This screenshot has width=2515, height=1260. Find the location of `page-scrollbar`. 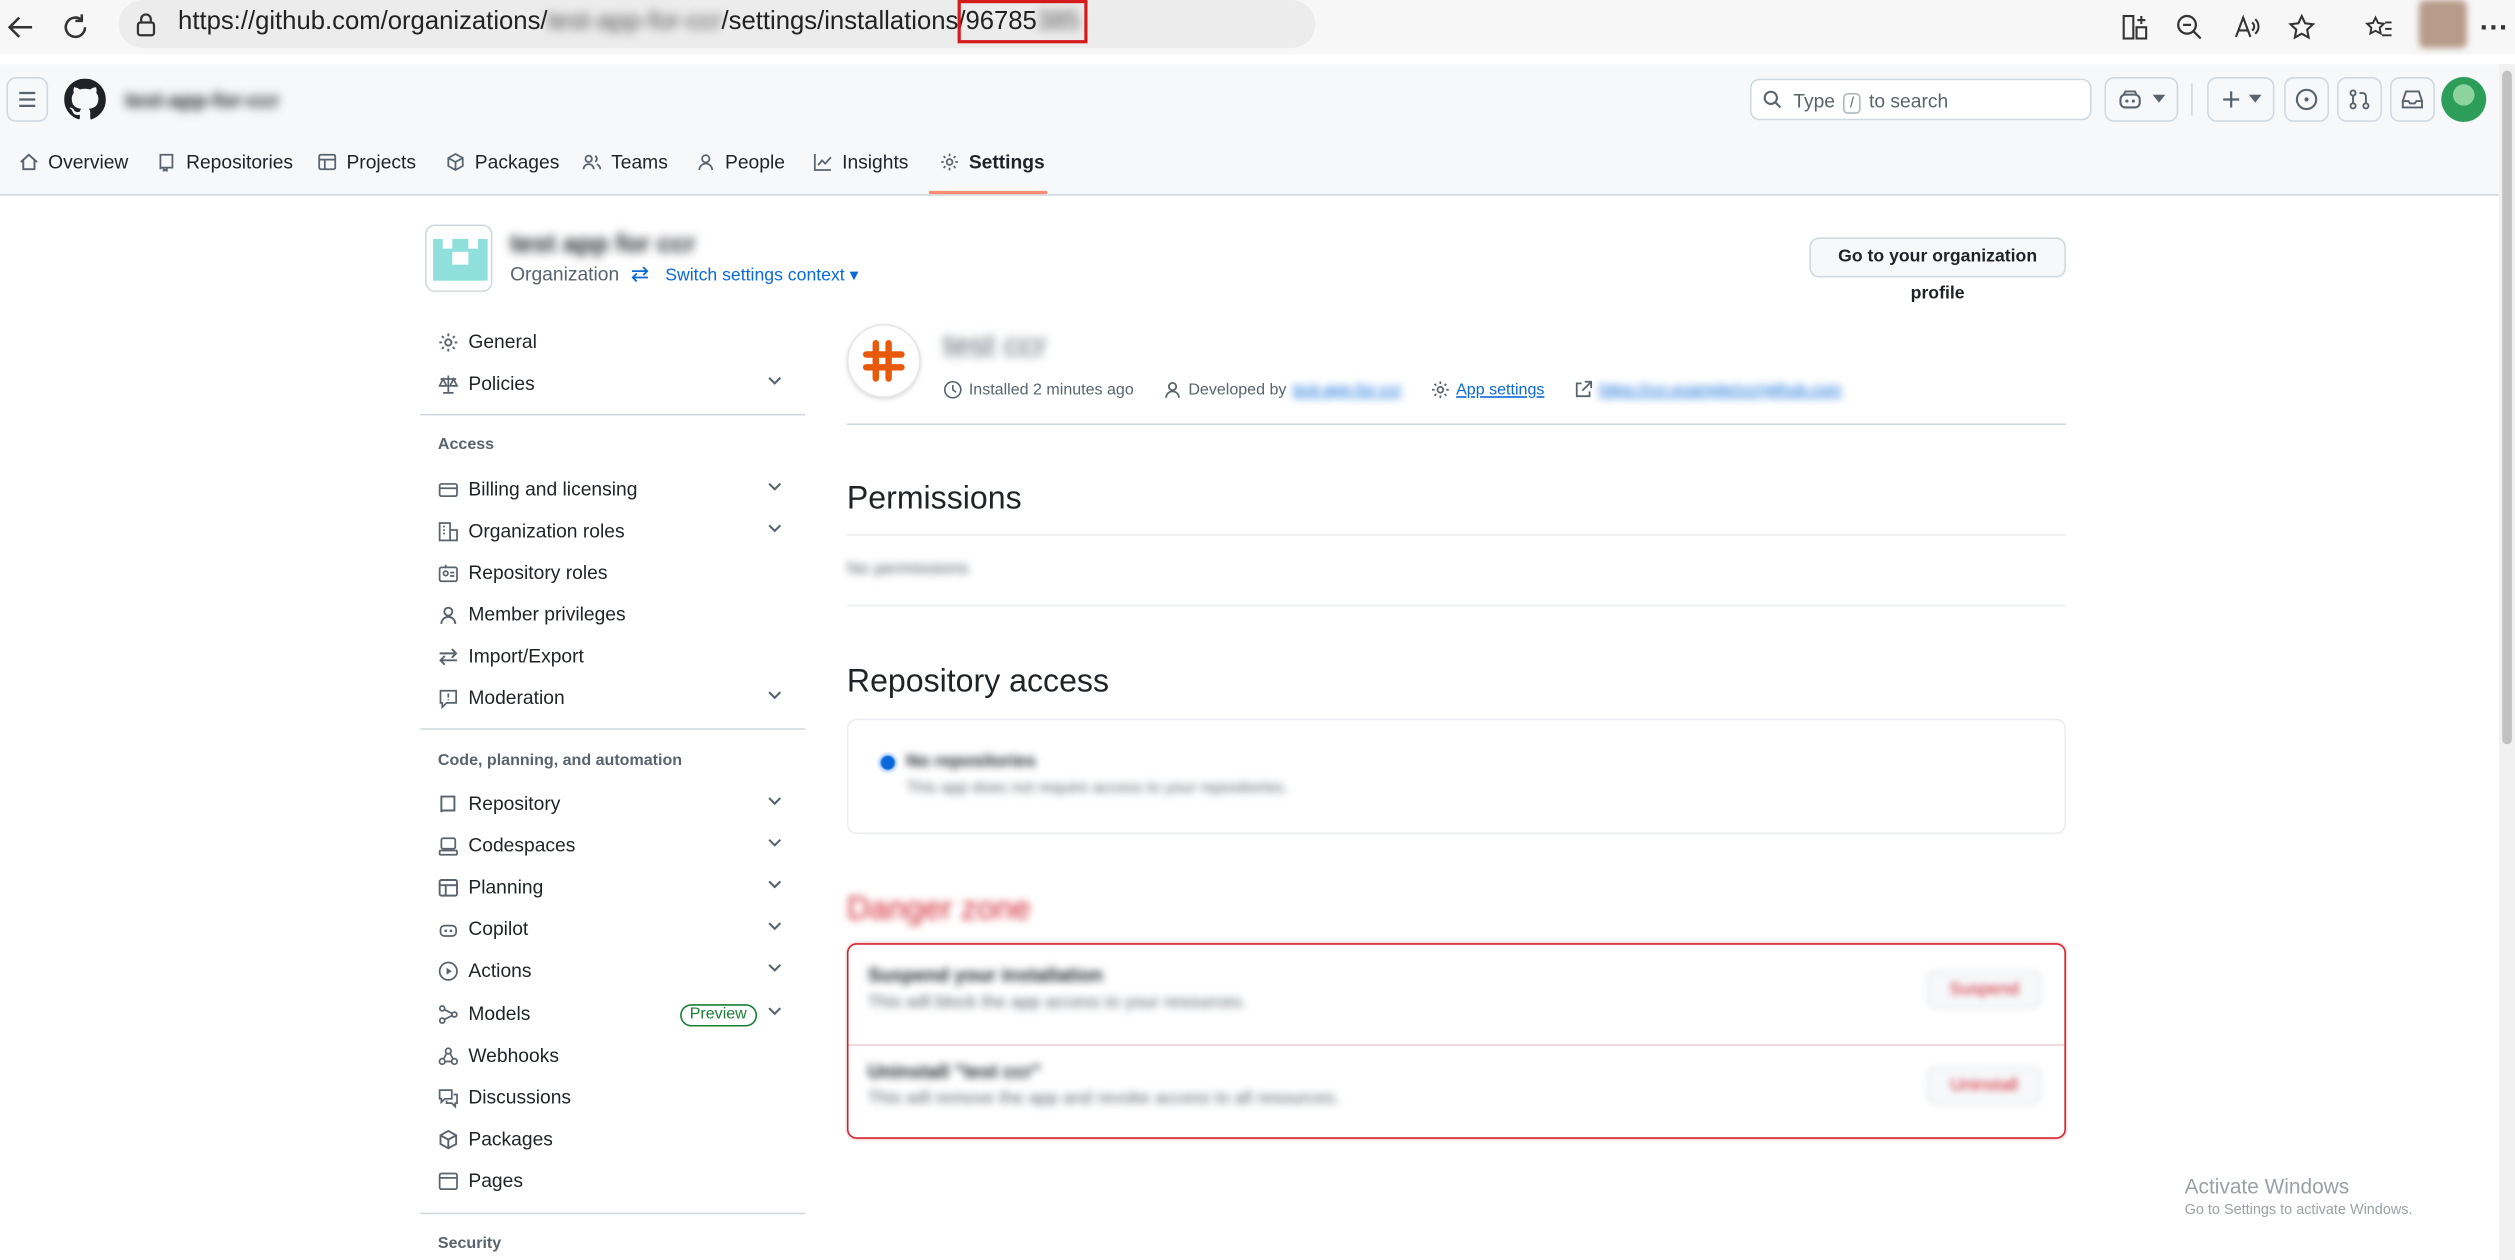

page-scrollbar is located at coordinates (2507, 662).